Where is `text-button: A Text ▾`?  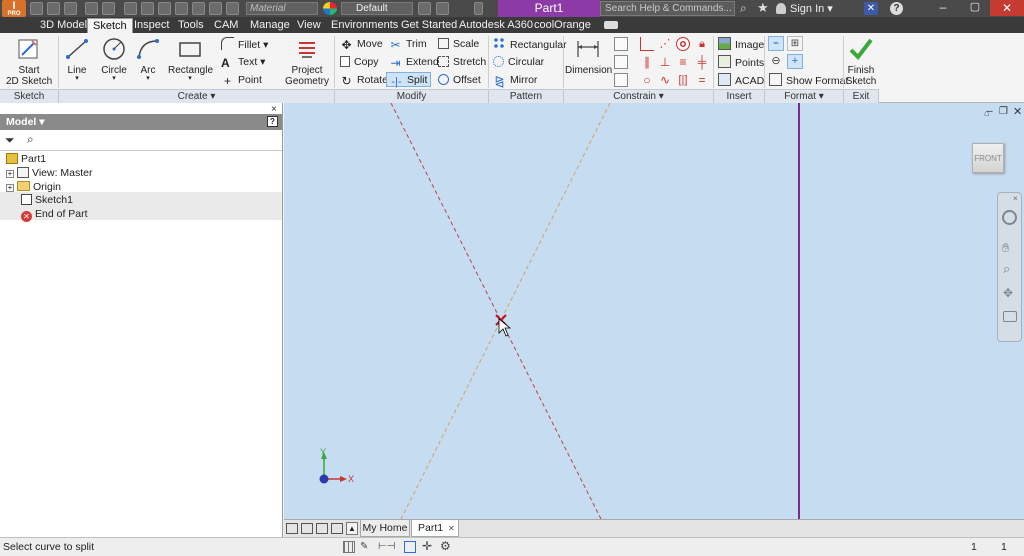 text-button: A Text ▾ is located at coordinates (243, 62).